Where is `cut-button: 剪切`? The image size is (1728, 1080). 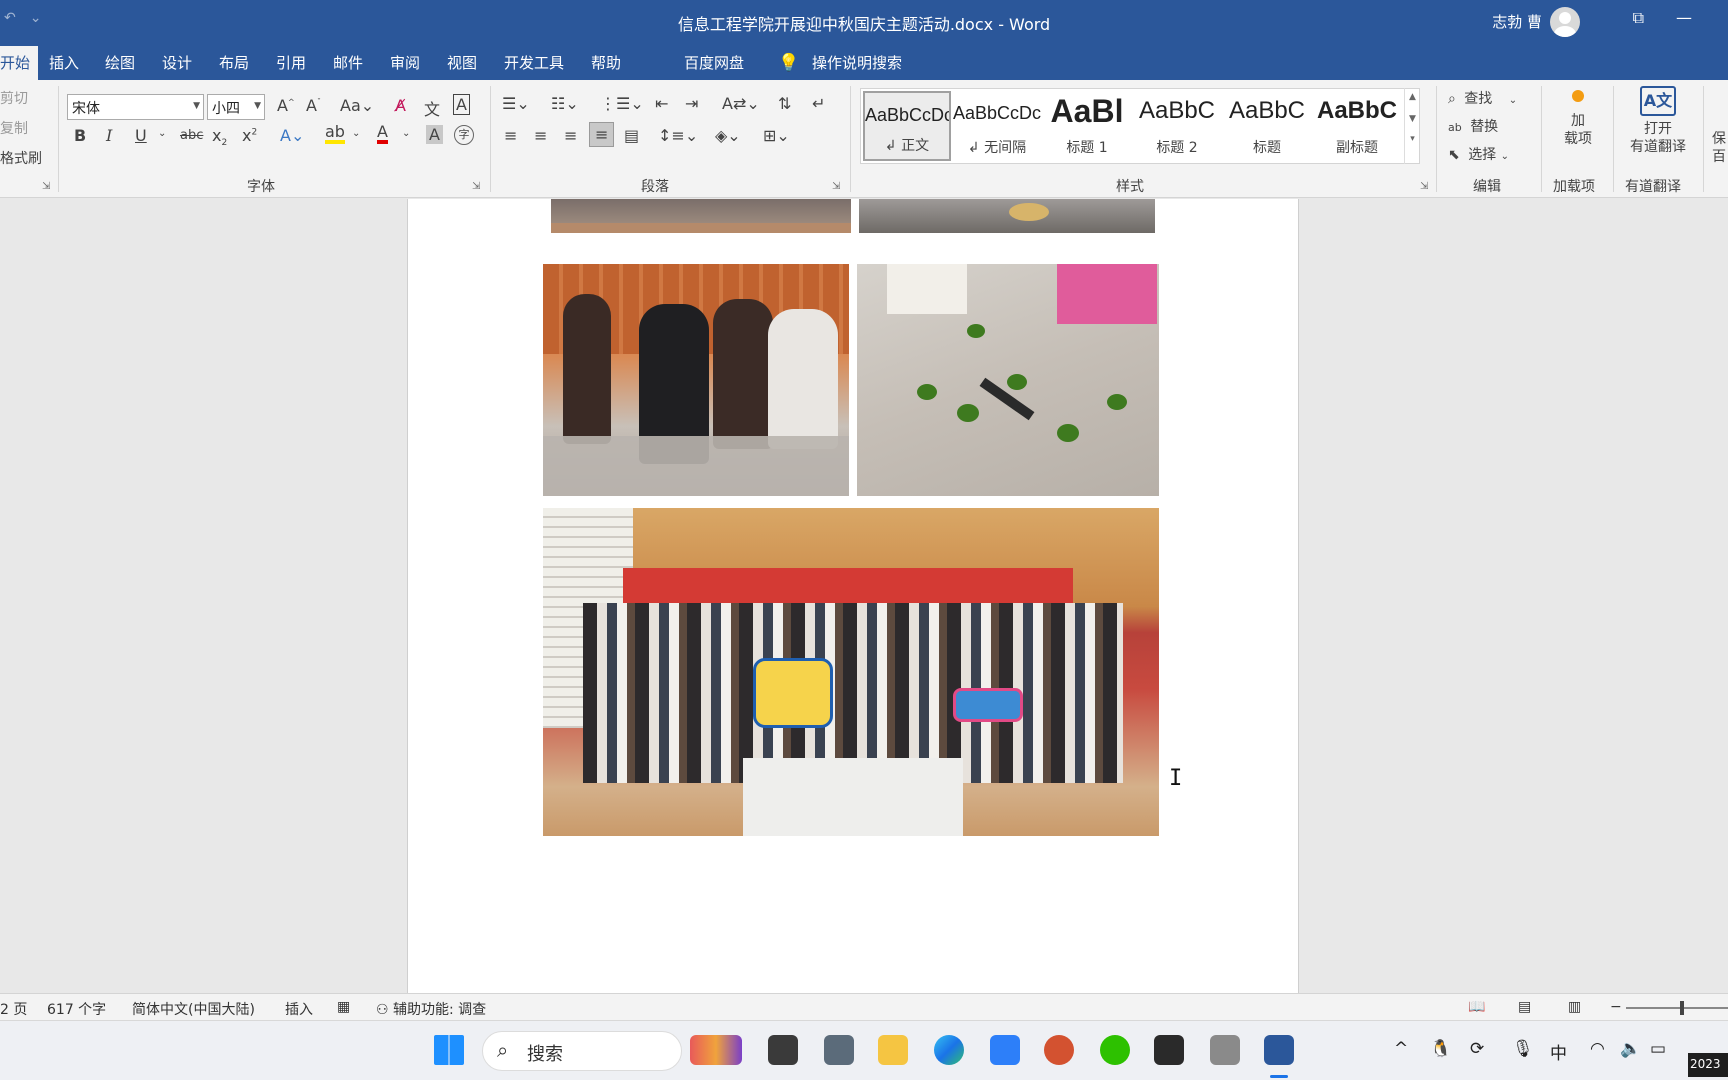
cut-button: 剪切 is located at coordinates (14, 98).